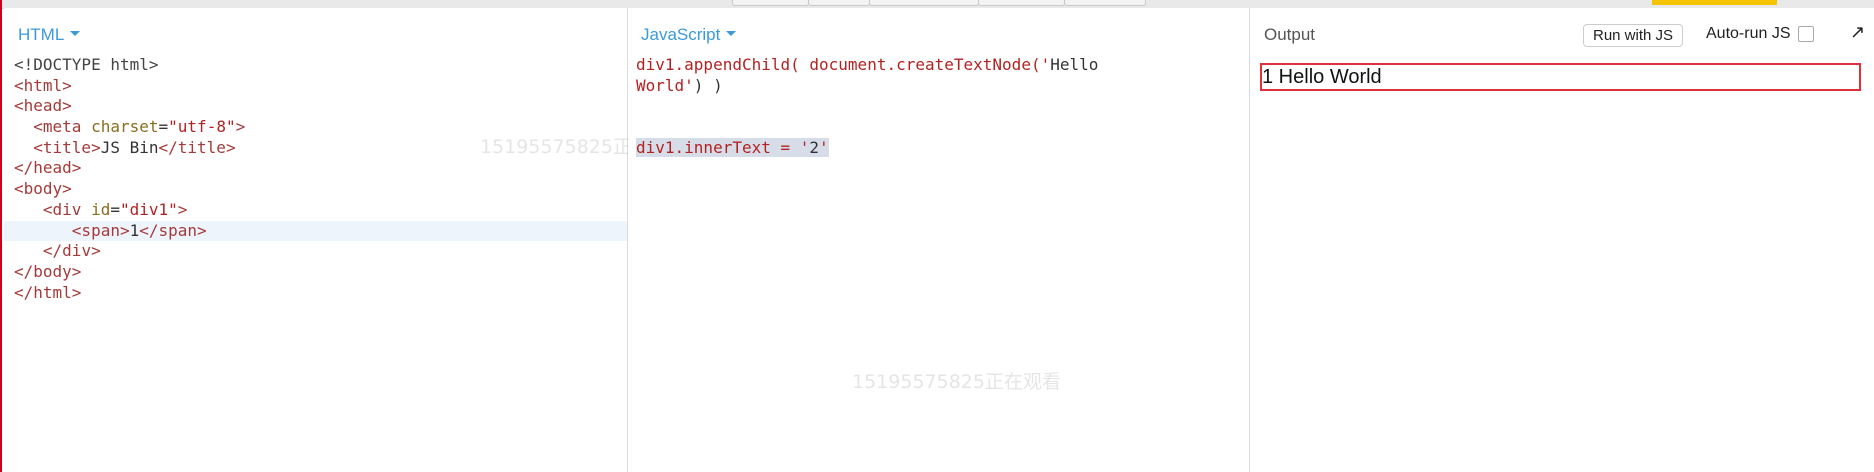  I want to click on code-line: <head>, so click(315, 106).